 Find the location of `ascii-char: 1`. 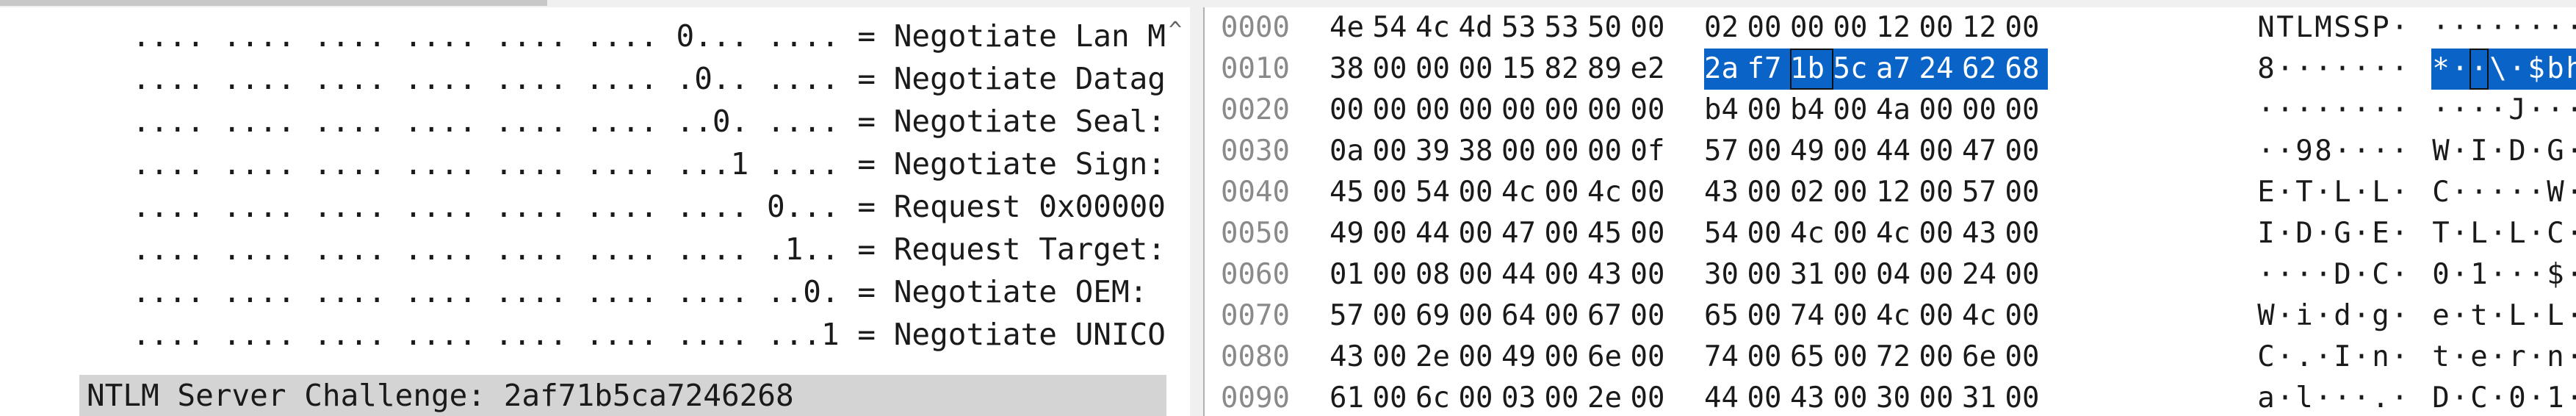

ascii-char: 1 is located at coordinates (2555, 397).